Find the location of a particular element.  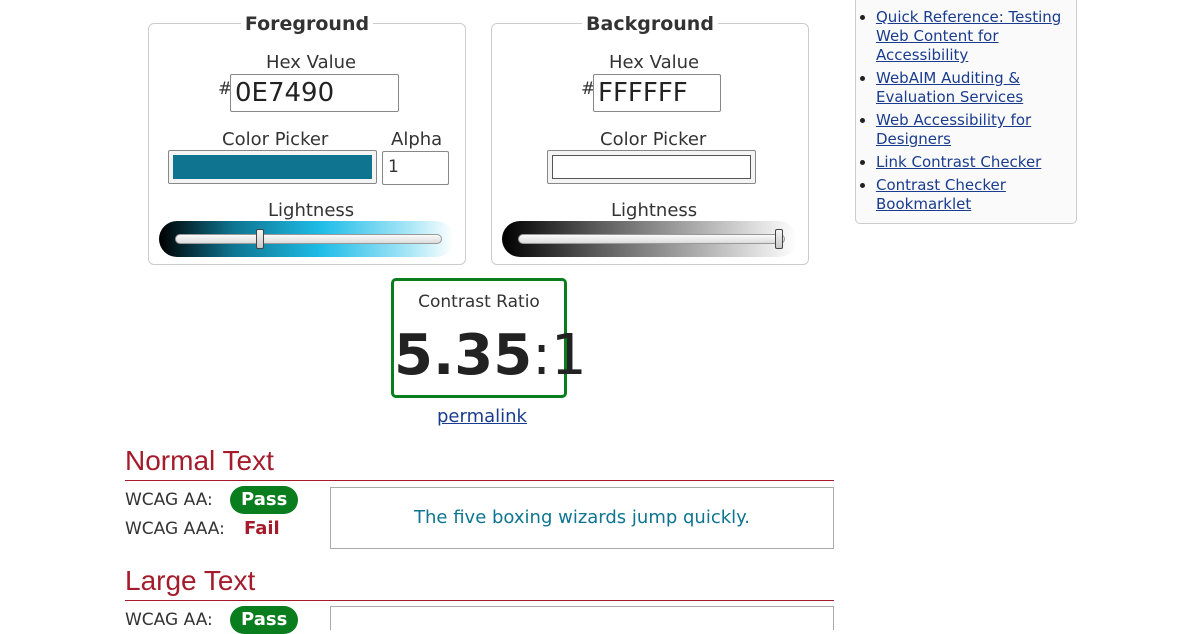

contrast-ratio-value: 5.35:1 is located at coordinates (490, 356).